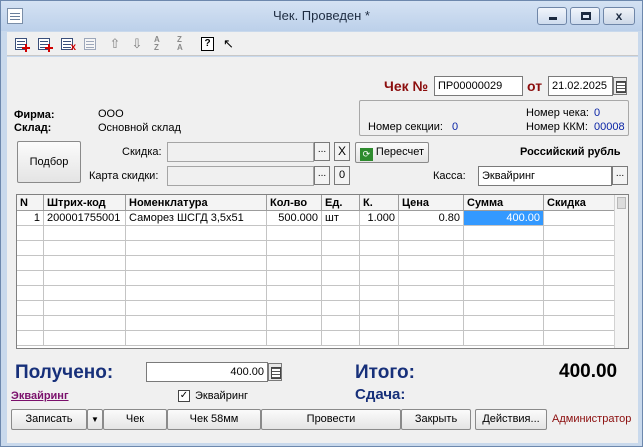 This screenshot has width=643, height=447. What do you see at coordinates (91, 44) in the screenshot?
I see `edit-row-icon` at bounding box center [91, 44].